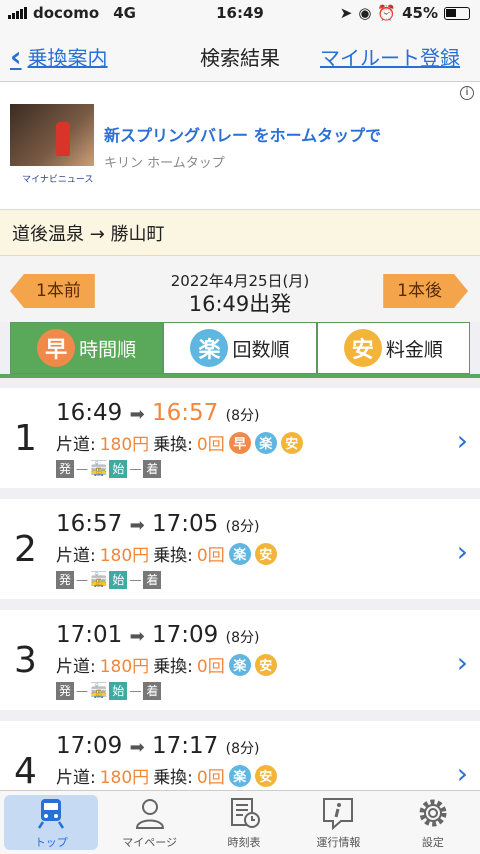  What do you see at coordinates (56, 348) in the screenshot?
I see `early-badge-icon: 早` at bounding box center [56, 348].